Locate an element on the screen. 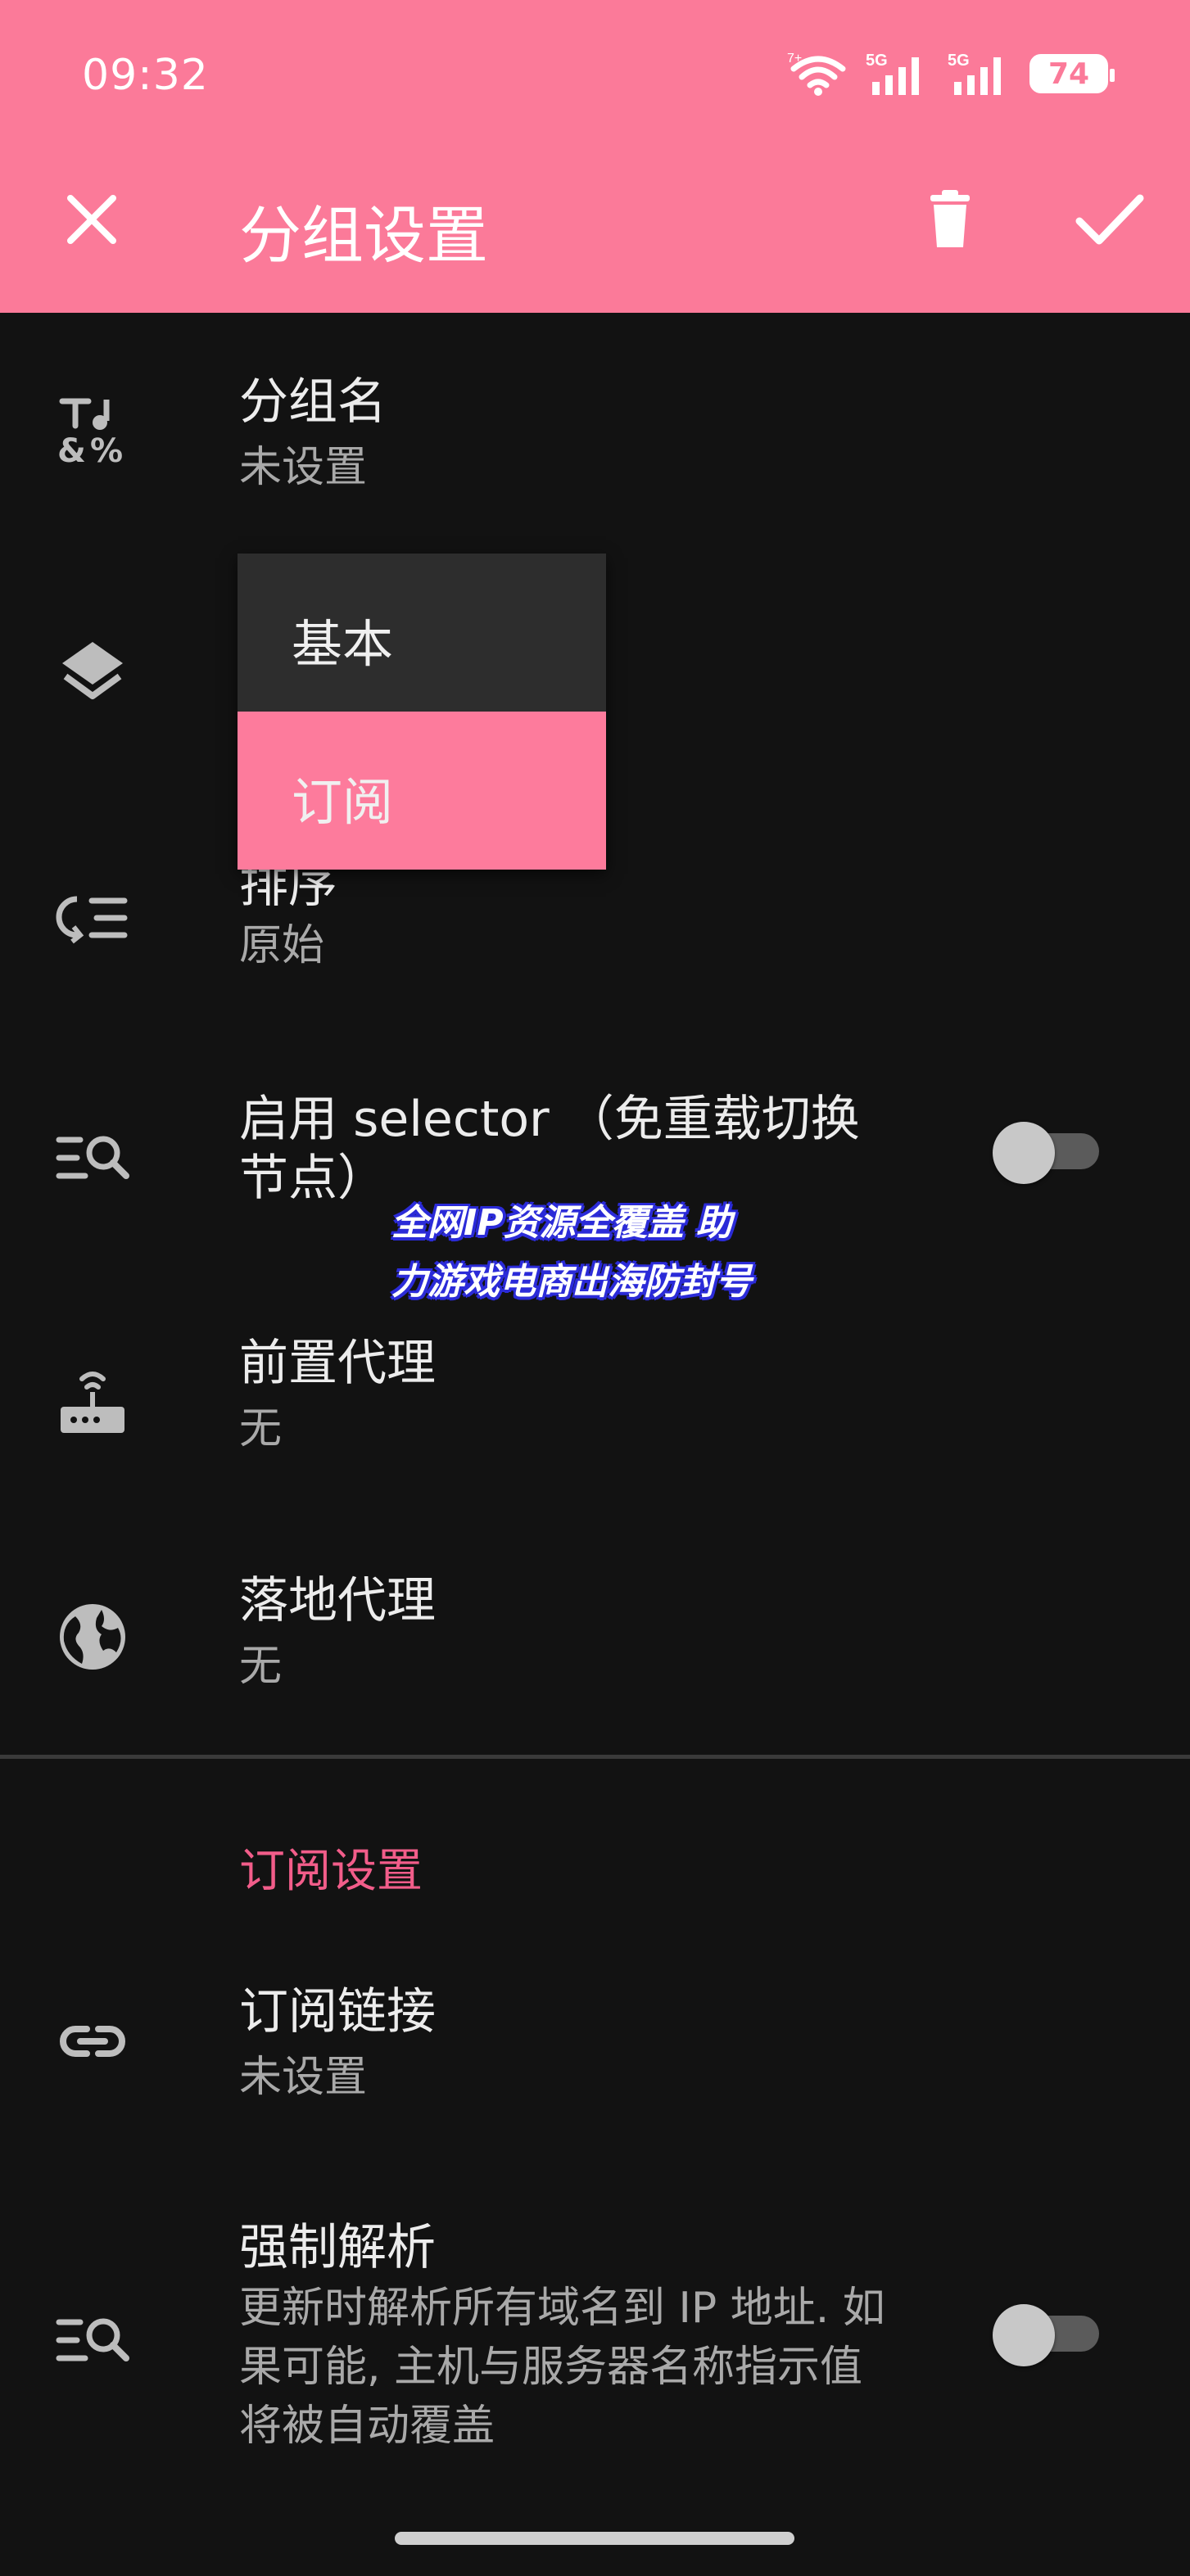  close-icon is located at coordinates (91, 219).